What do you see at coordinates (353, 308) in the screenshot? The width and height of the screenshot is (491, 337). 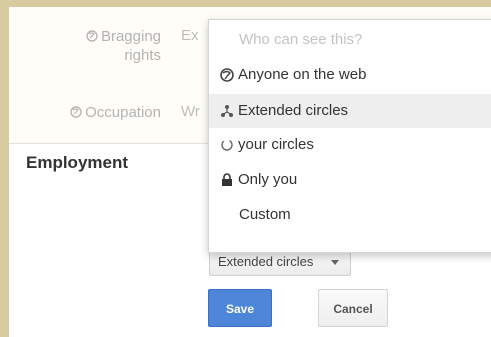 I see `cancel-button: Cancel` at bounding box center [353, 308].